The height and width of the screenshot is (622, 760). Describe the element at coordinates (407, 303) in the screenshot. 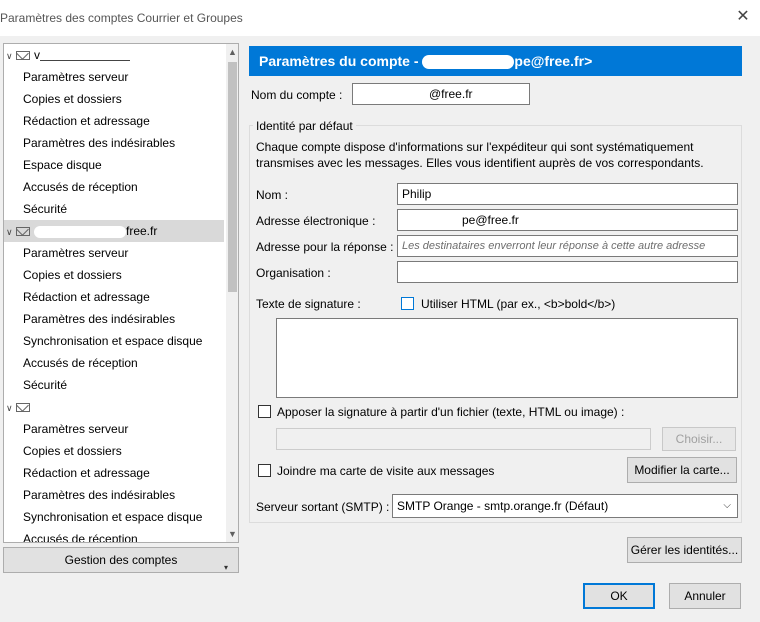

I see `use-html-checkbox` at that location.